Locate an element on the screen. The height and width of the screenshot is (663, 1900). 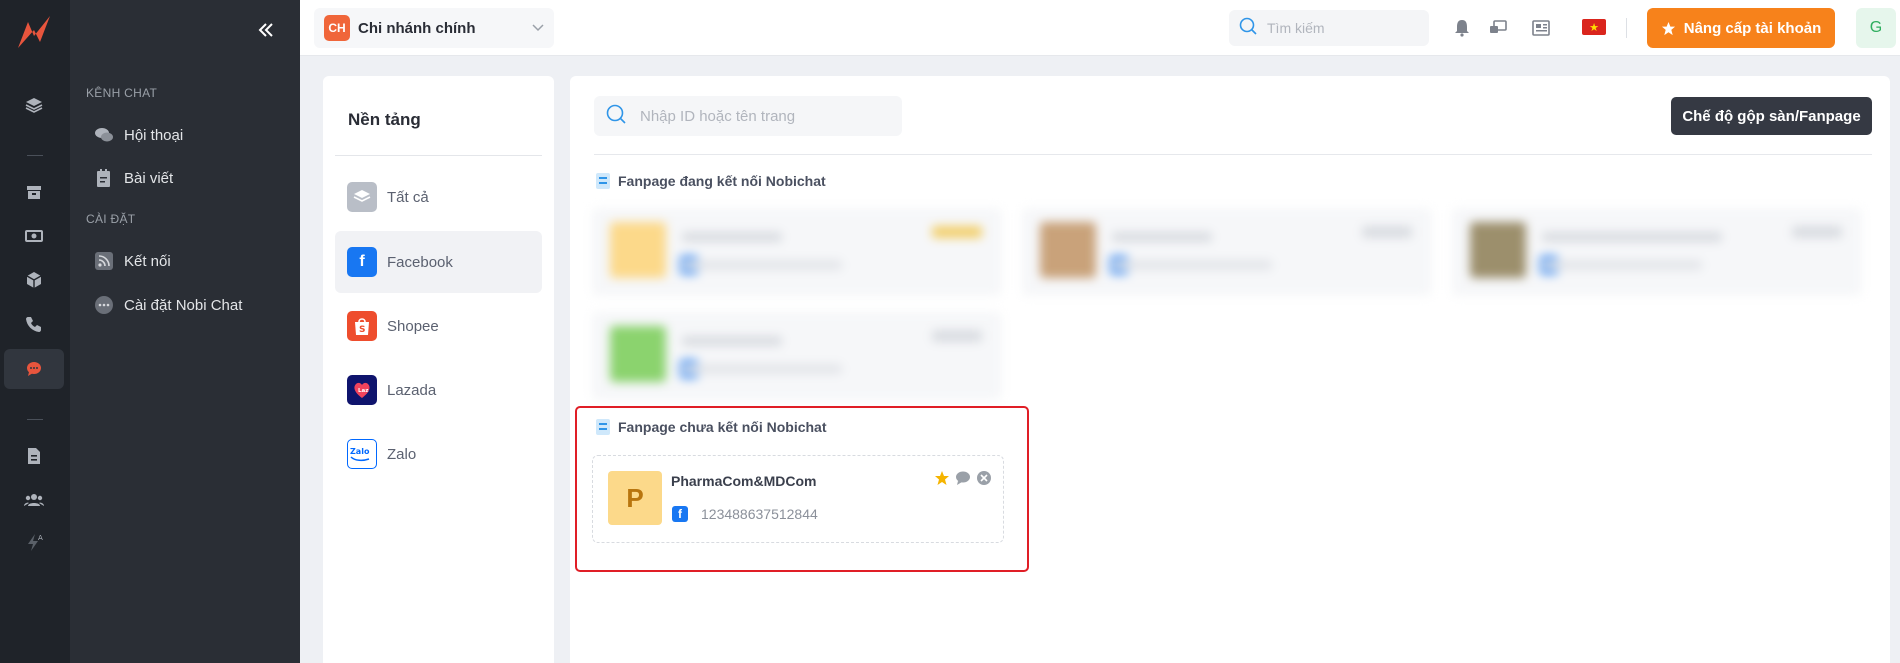
upgrade-account-button: Nâng cấp tài khoản is located at coordinates (1741, 28).